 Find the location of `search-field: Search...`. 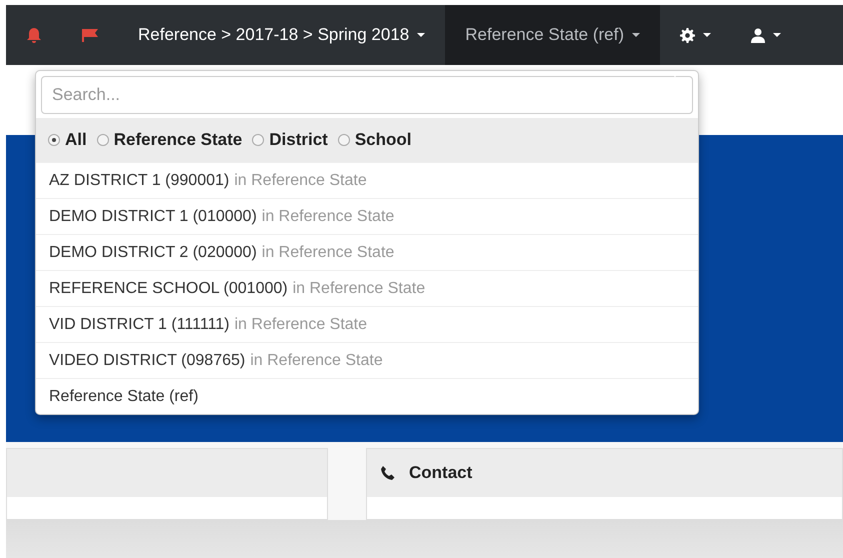

search-field: Search... is located at coordinates (367, 95).